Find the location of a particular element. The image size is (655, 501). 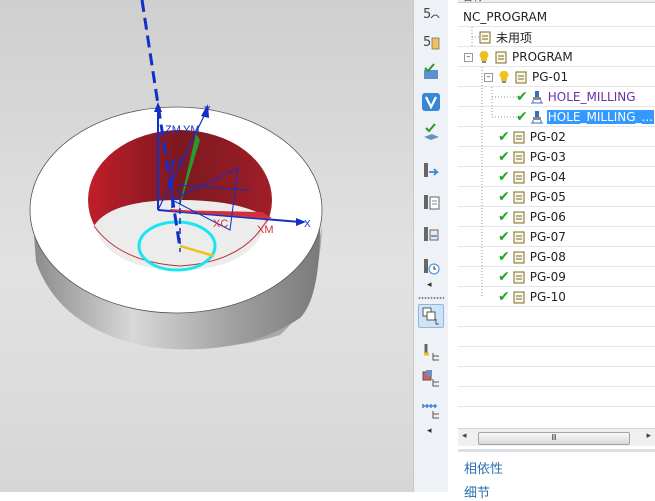

tree-row-operation: ✔ HOLE_MILLING is located at coordinates (585, 97).